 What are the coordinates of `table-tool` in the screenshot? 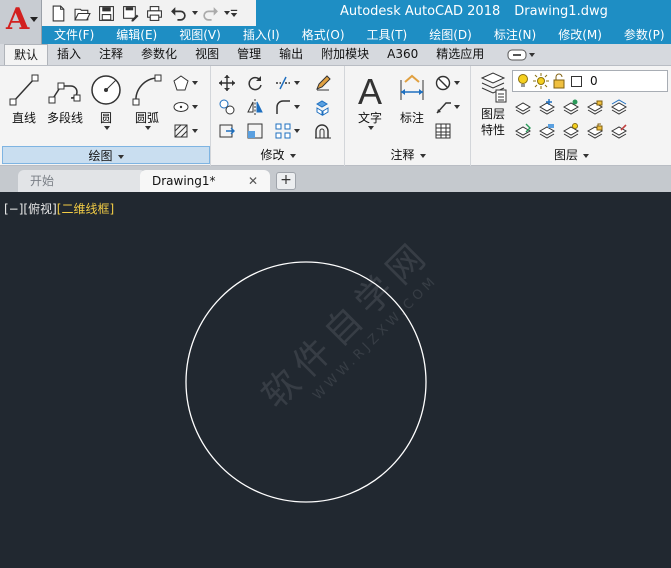 It's located at (447, 131).